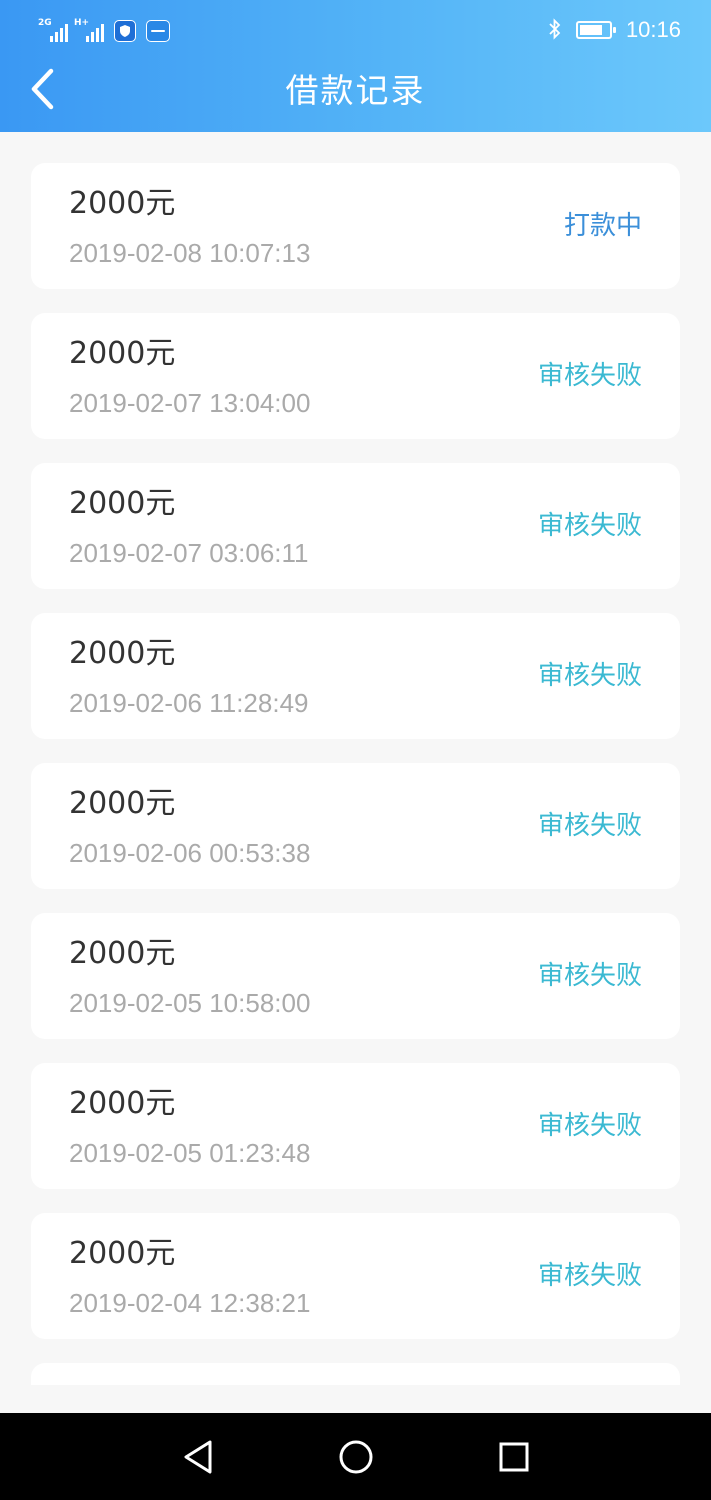 The width and height of the screenshot is (711, 1500). Describe the element at coordinates (355, 30) in the screenshot. I see `status-bar: 2G H+ 10:16` at that location.